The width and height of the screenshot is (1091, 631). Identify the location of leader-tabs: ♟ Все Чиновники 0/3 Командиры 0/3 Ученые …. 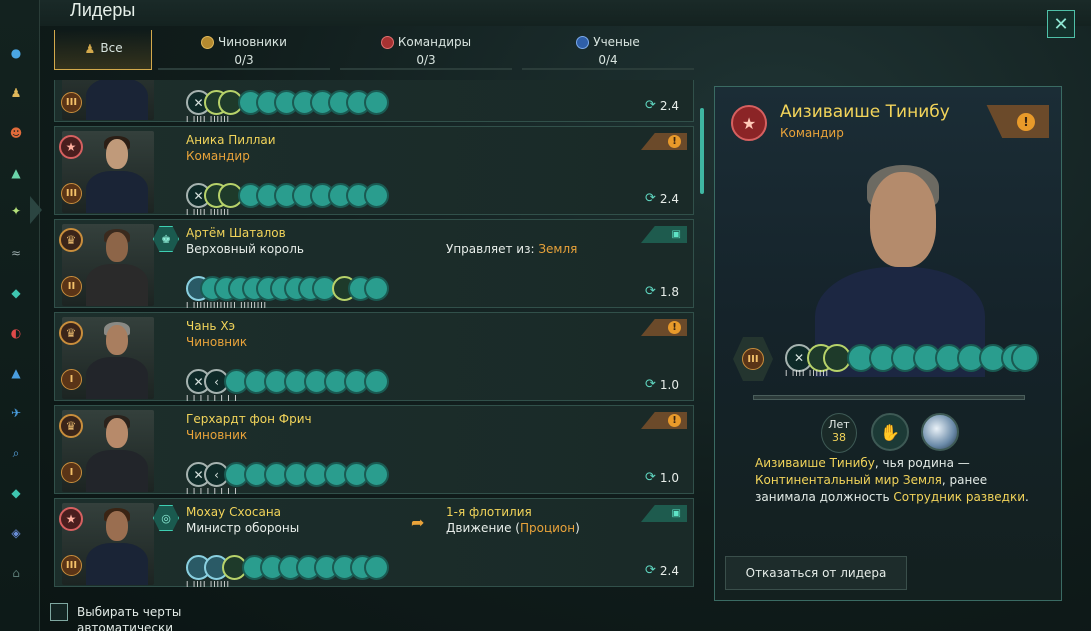
(375, 51).